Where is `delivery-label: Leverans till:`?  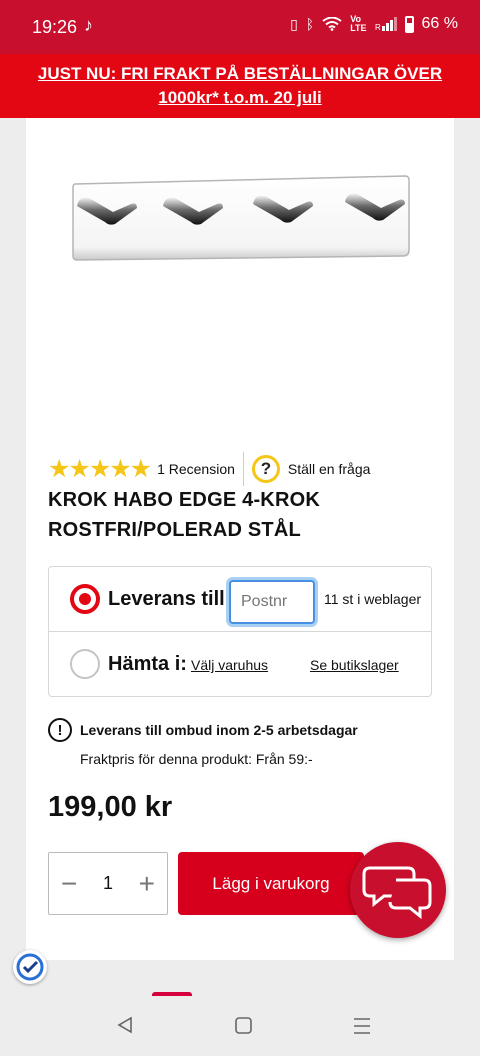 delivery-label: Leverans till: is located at coordinates (170, 599).